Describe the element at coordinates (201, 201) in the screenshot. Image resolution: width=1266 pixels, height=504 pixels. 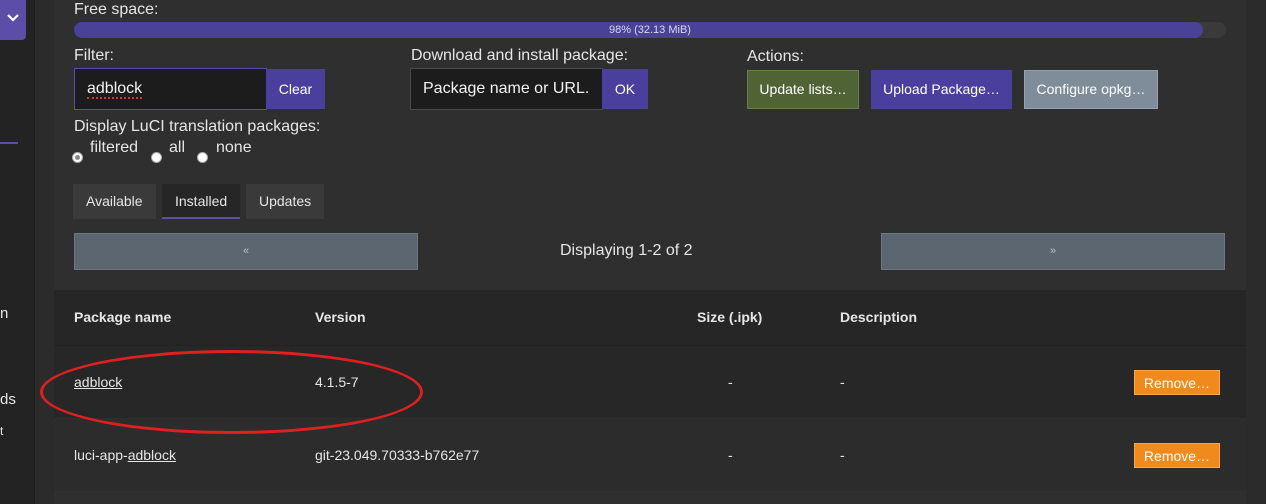
I see `tab-installed: Installed` at that location.